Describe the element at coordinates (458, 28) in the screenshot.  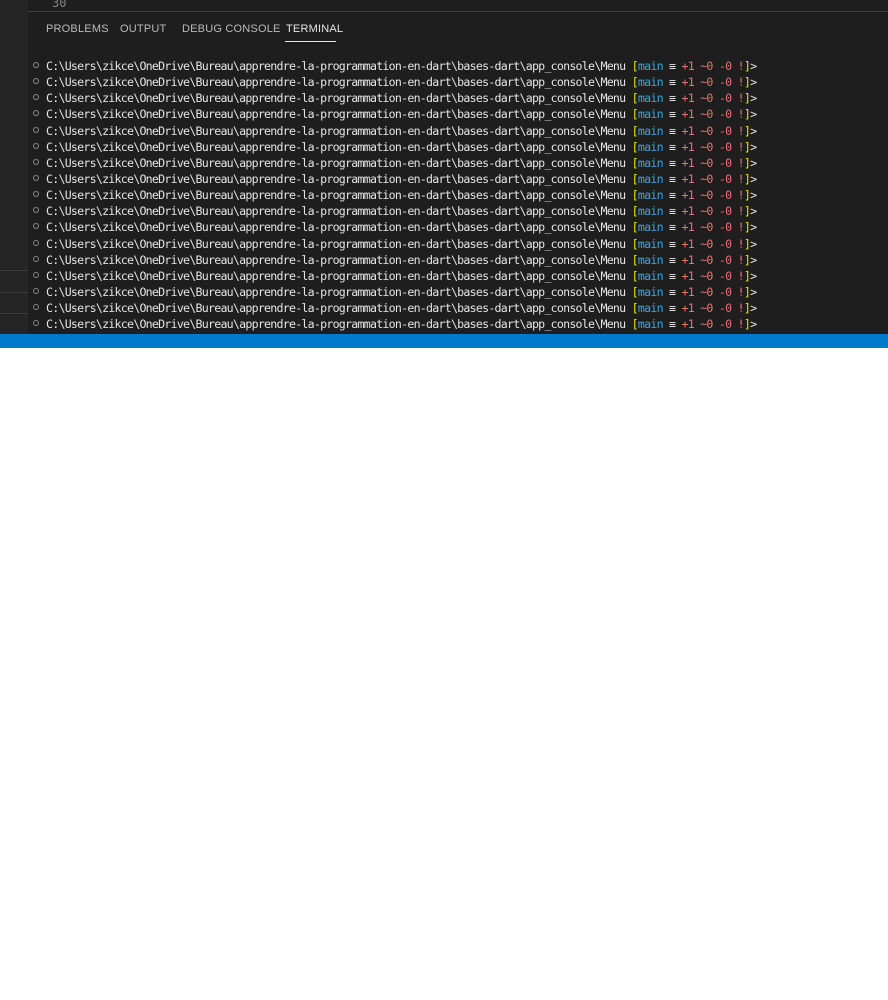
I see `panel-tabs: PROBLEMS OUTPUT DEBUG CONSOLE TERMINAL` at that location.